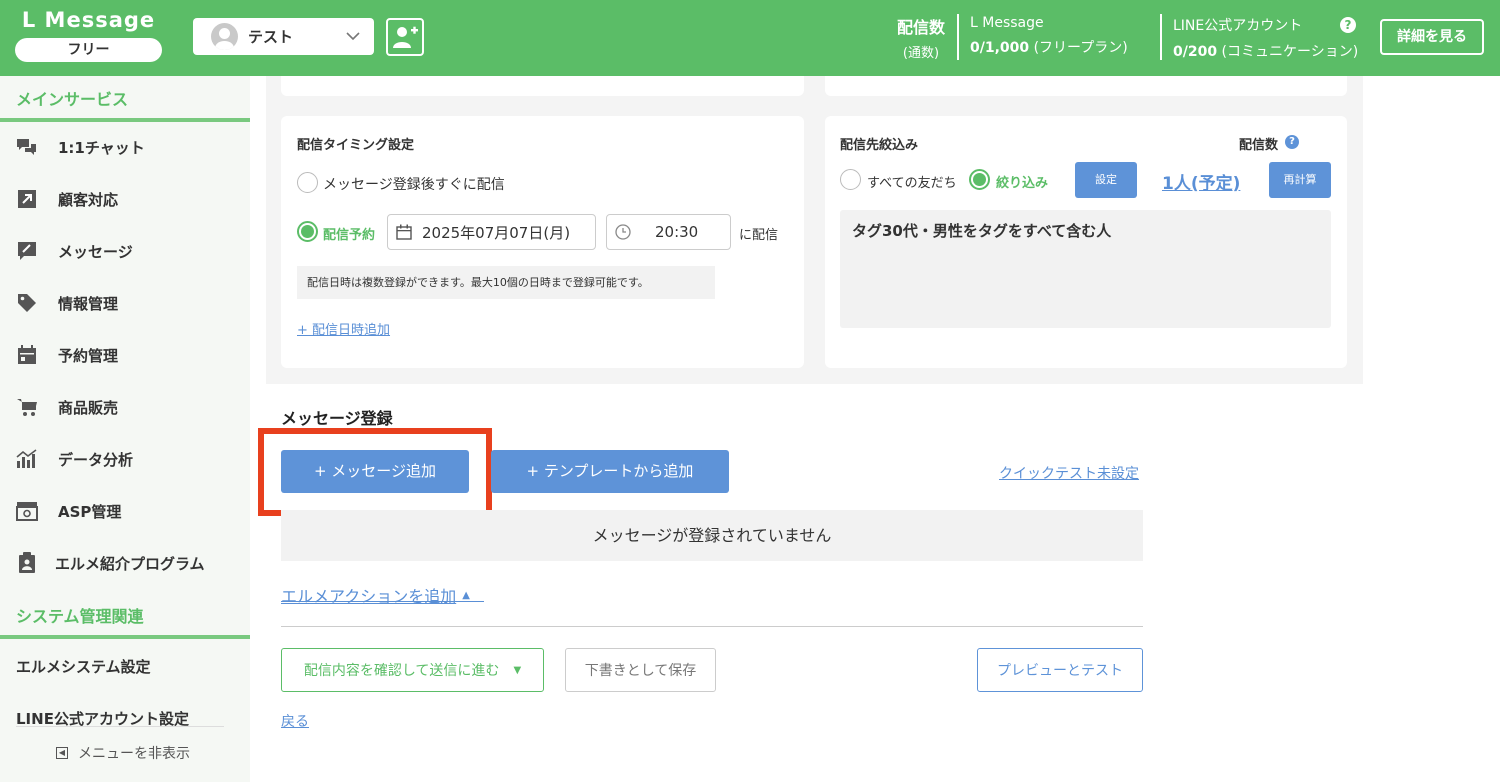  What do you see at coordinates (295, 721) in the screenshot?
I see `back-link: 戻る` at bounding box center [295, 721].